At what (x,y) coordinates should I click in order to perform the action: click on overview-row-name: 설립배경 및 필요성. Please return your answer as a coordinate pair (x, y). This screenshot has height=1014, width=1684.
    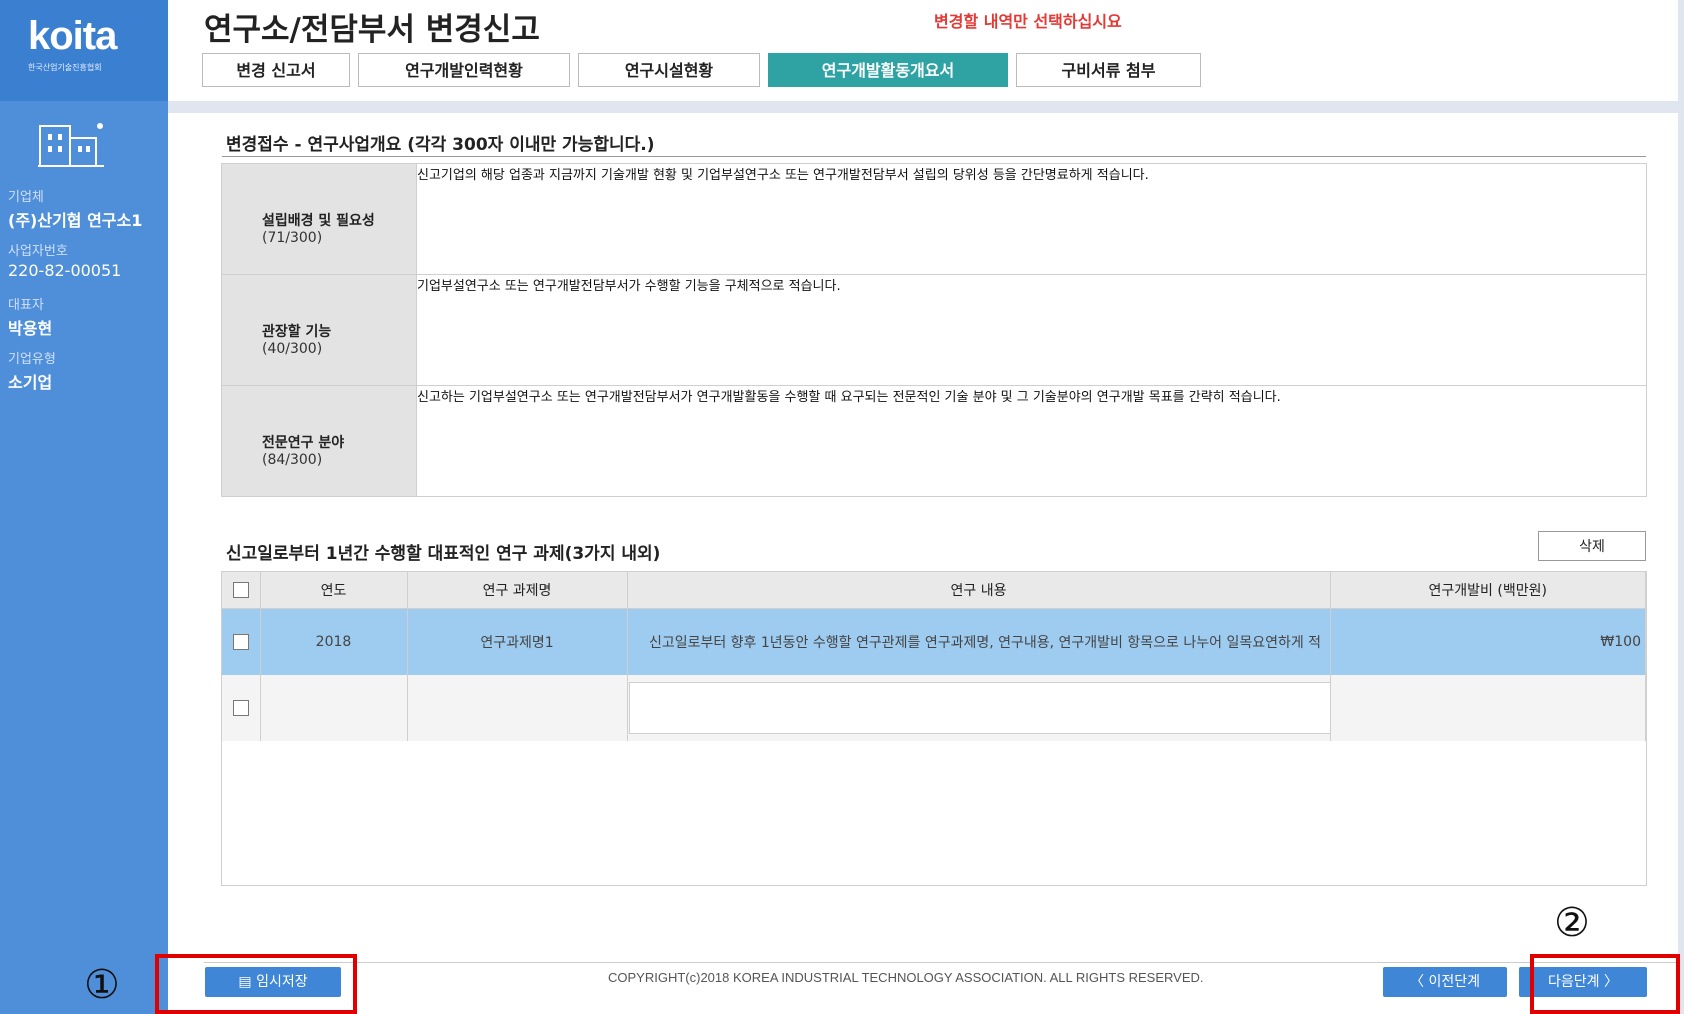
    Looking at the image, I should click on (318, 221).